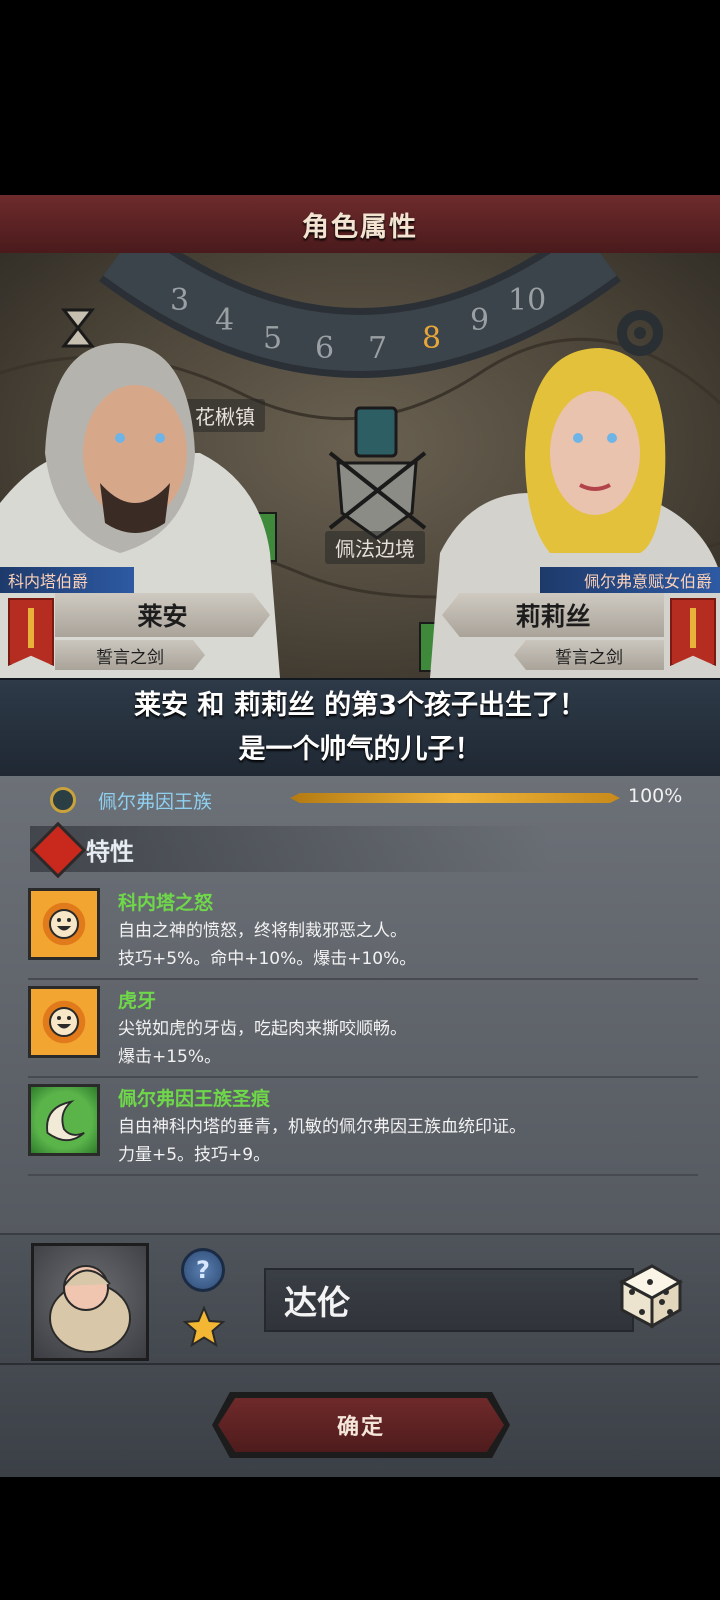  I want to click on mother-rank: 佩尔弗意赋女伯爵, so click(630, 580).